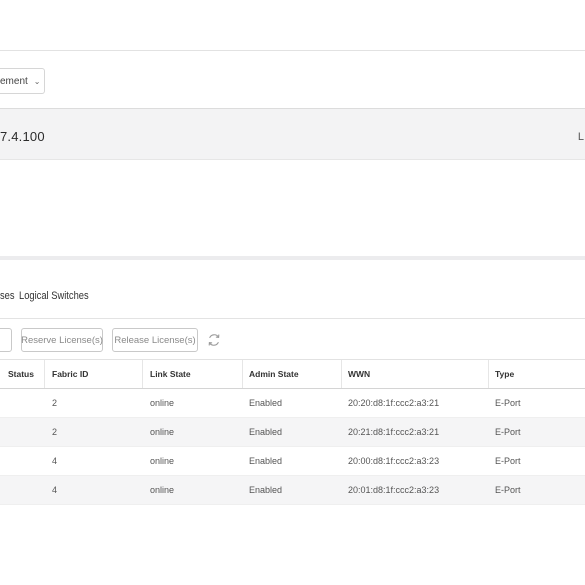  I want to click on tab-licenses: ses, so click(7, 303).